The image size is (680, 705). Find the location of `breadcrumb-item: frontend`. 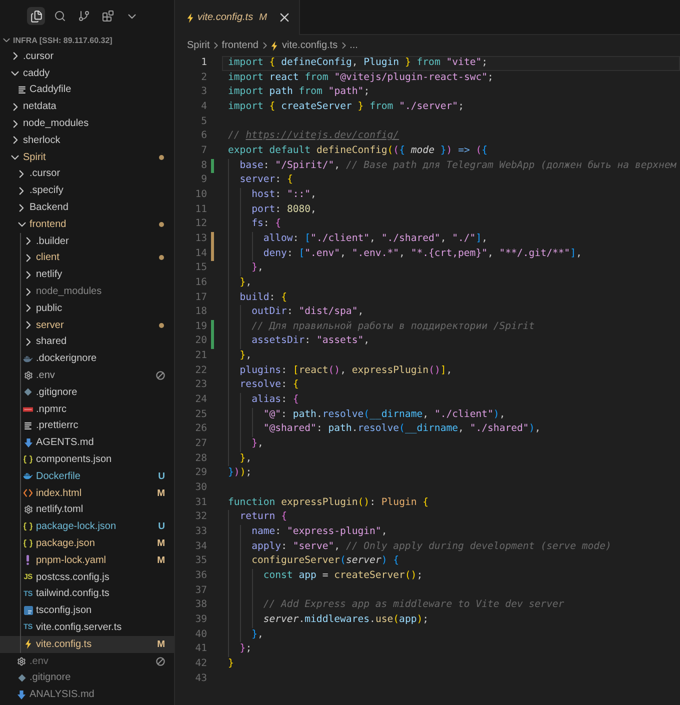

breadcrumb-item: frontend is located at coordinates (240, 45).